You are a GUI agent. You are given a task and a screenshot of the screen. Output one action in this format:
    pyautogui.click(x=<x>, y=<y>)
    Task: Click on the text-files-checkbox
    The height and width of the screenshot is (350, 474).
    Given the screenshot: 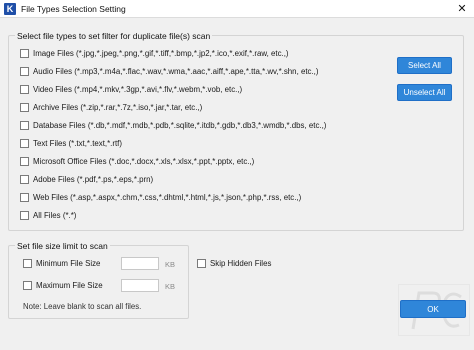 What is the action you would take?
    pyautogui.click(x=24, y=143)
    